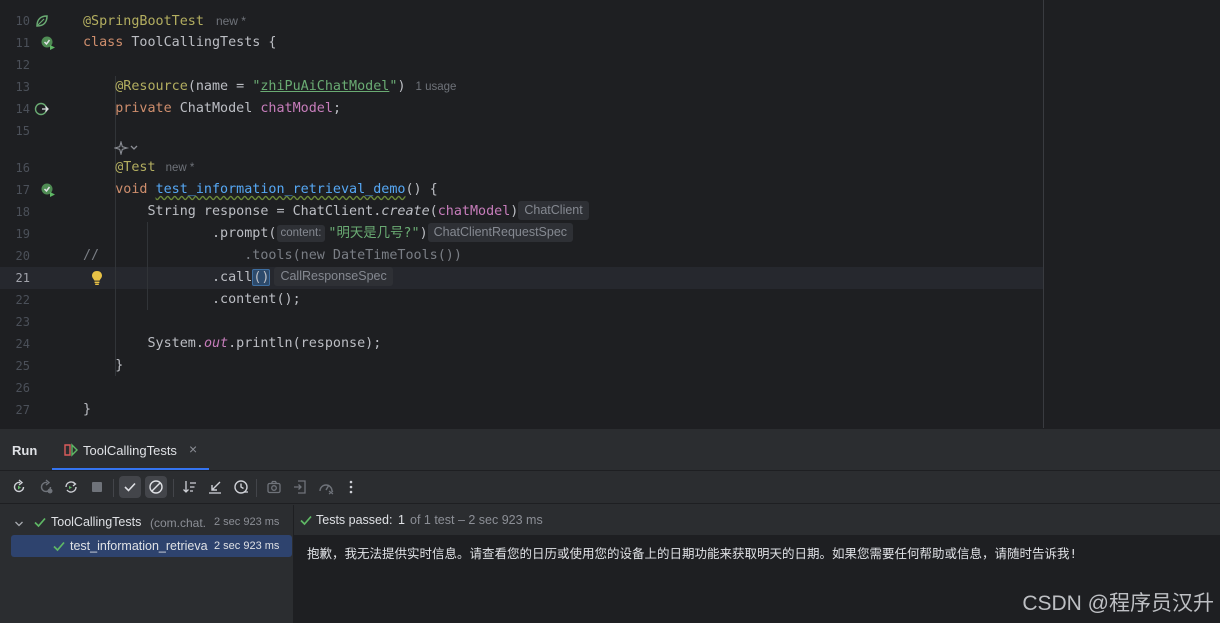 This screenshot has width=1220, height=623. Describe the element at coordinates (42, 109) in the screenshot. I see `bean-navigate-icon` at that location.